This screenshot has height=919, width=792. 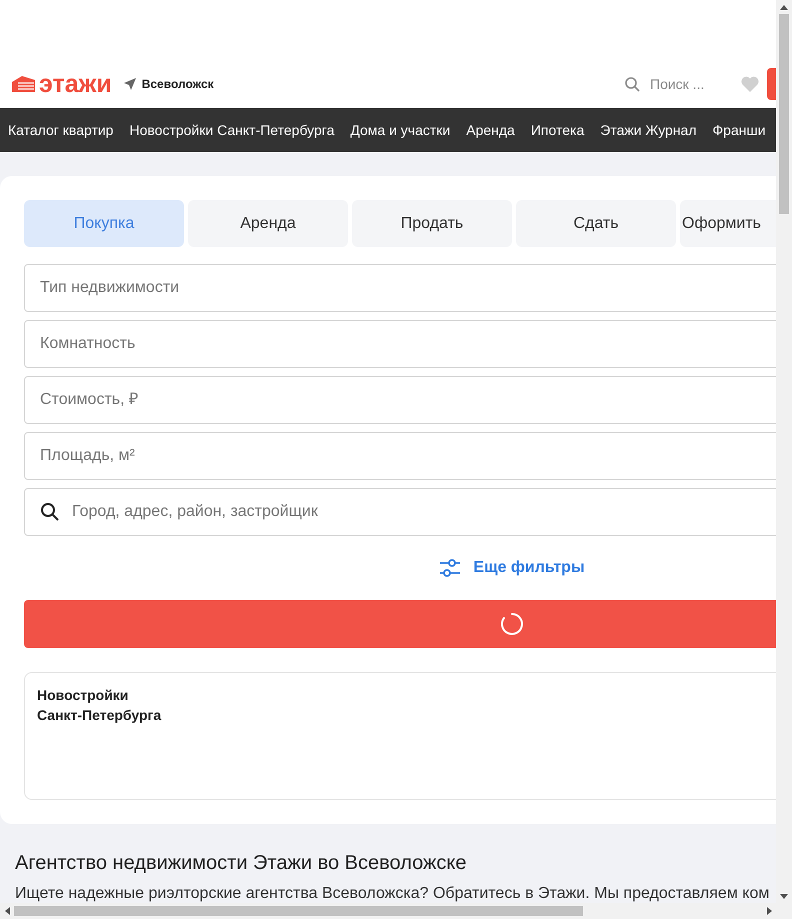 What do you see at coordinates (400, 400) in the screenshot?
I see `select-field: Стоимость, ₽` at bounding box center [400, 400].